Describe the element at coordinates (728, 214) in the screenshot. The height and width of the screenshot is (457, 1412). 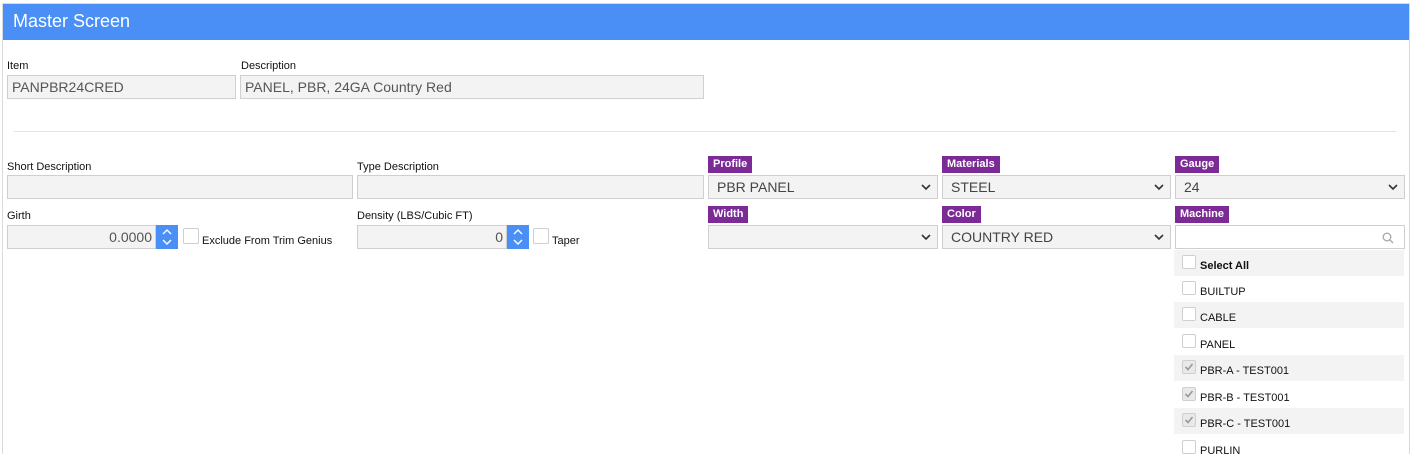
I see `width-label: Width` at that location.